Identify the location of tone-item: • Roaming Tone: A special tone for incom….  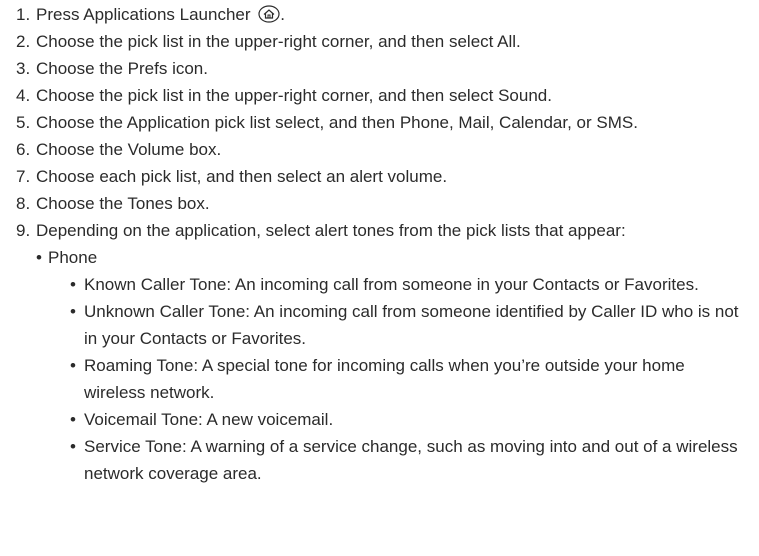
(411, 379).